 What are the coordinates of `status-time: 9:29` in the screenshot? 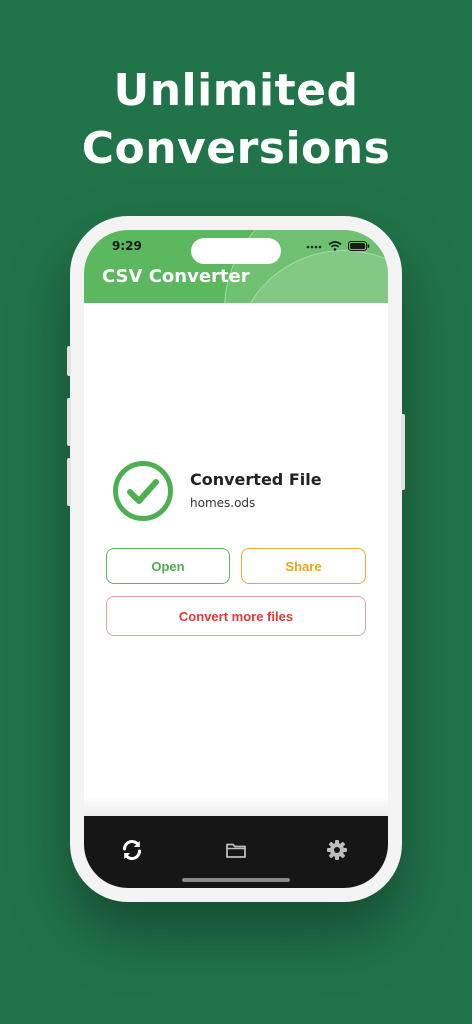 It's located at (127, 246).